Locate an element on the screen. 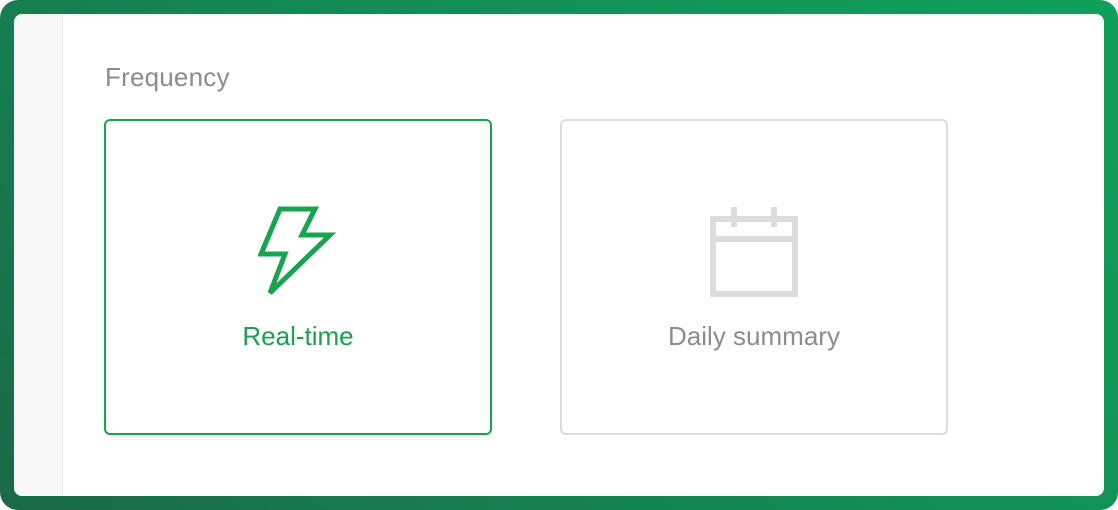 The width and height of the screenshot is (1118, 510). calendar-icon is located at coordinates (754, 253).